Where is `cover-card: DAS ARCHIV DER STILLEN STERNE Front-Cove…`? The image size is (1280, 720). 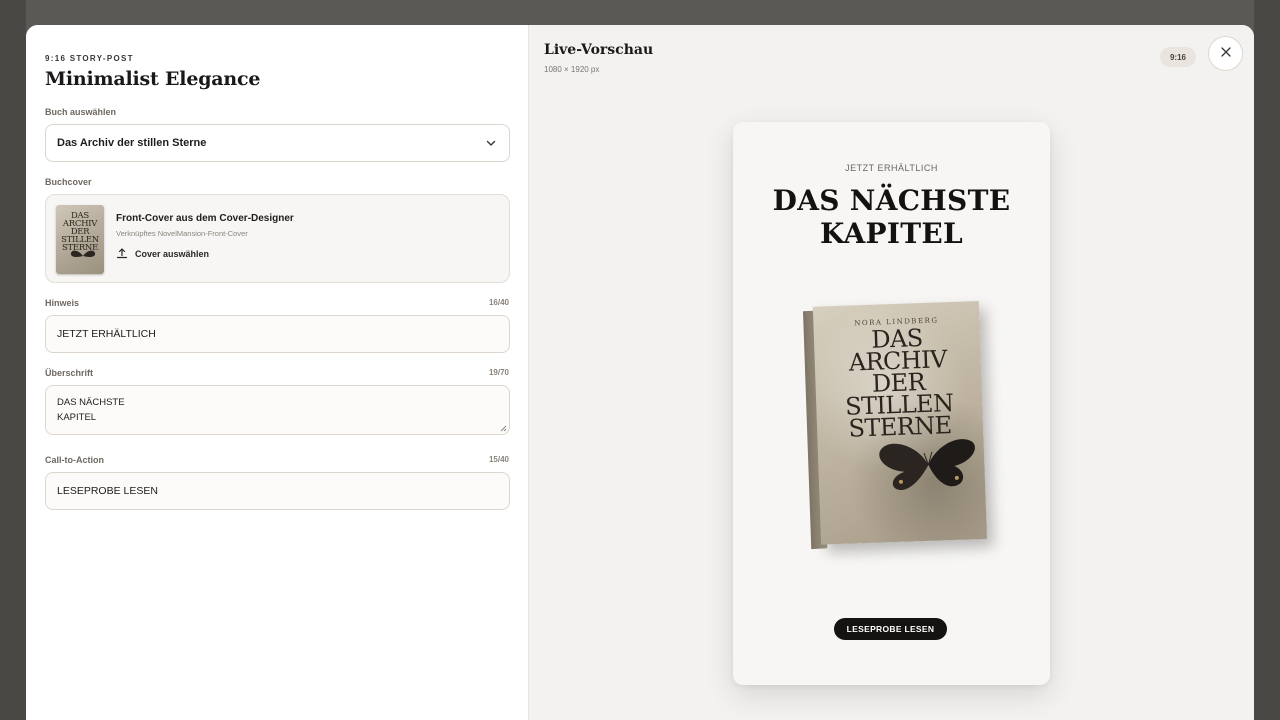
cover-card: DAS ARCHIV DER STILLEN STERNE Front-Cove… is located at coordinates (277, 238).